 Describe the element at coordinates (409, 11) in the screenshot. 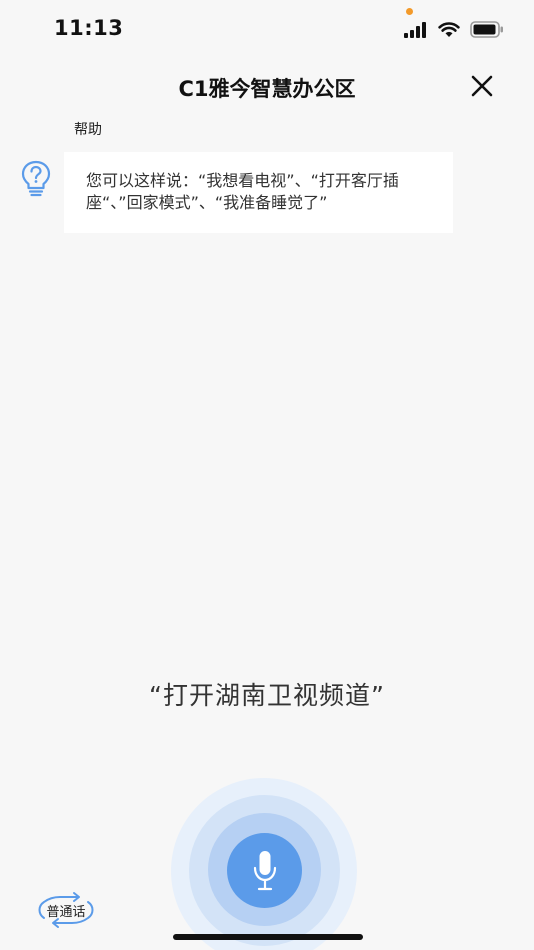

I see `privacy-indicator-dot` at that location.